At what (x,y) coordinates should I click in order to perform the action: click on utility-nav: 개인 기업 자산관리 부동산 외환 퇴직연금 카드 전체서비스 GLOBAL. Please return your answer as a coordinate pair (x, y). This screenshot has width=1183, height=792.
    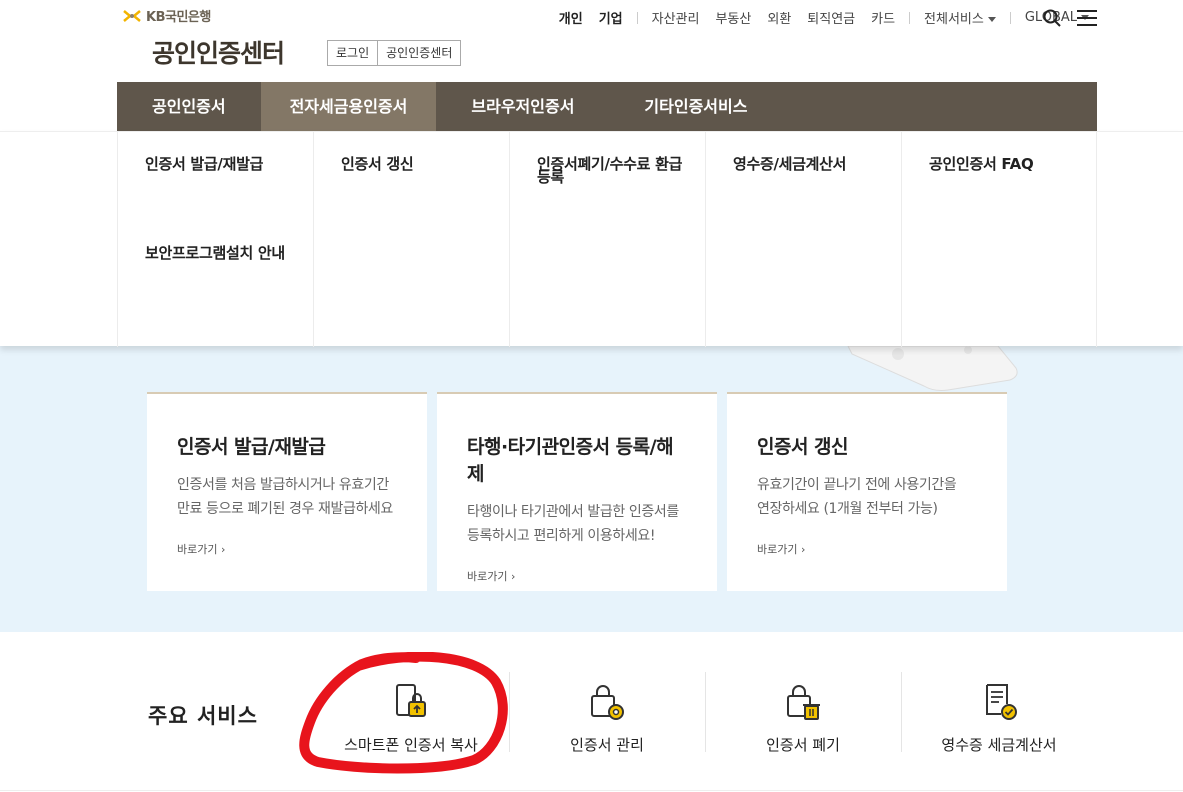
    Looking at the image, I should click on (824, 17).